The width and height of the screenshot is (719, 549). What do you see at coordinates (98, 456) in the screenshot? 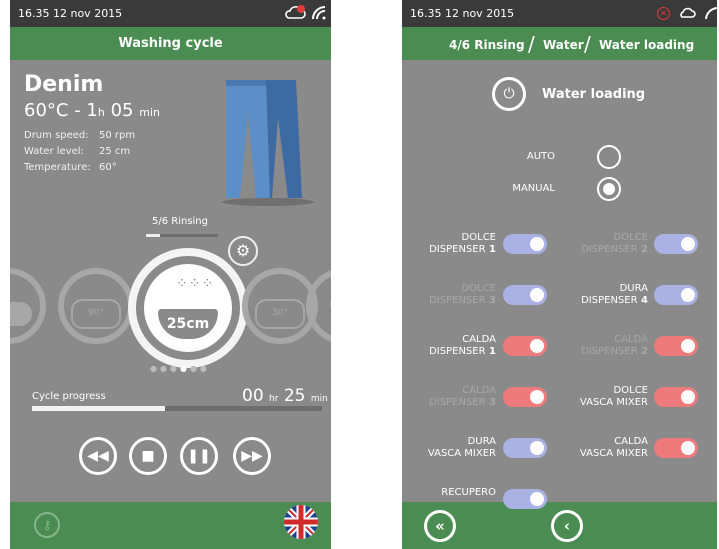
I see `rewind-button: ◀◀` at bounding box center [98, 456].